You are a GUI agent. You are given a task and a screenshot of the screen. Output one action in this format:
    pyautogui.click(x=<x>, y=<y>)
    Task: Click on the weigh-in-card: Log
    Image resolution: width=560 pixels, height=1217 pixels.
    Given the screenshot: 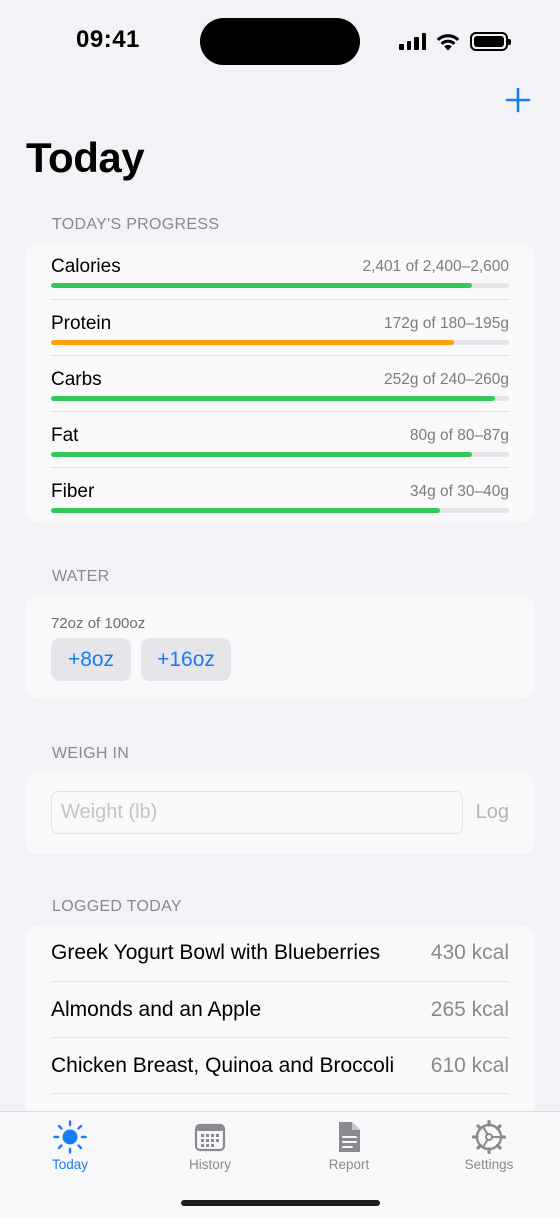 What is the action you would take?
    pyautogui.click(x=280, y=813)
    